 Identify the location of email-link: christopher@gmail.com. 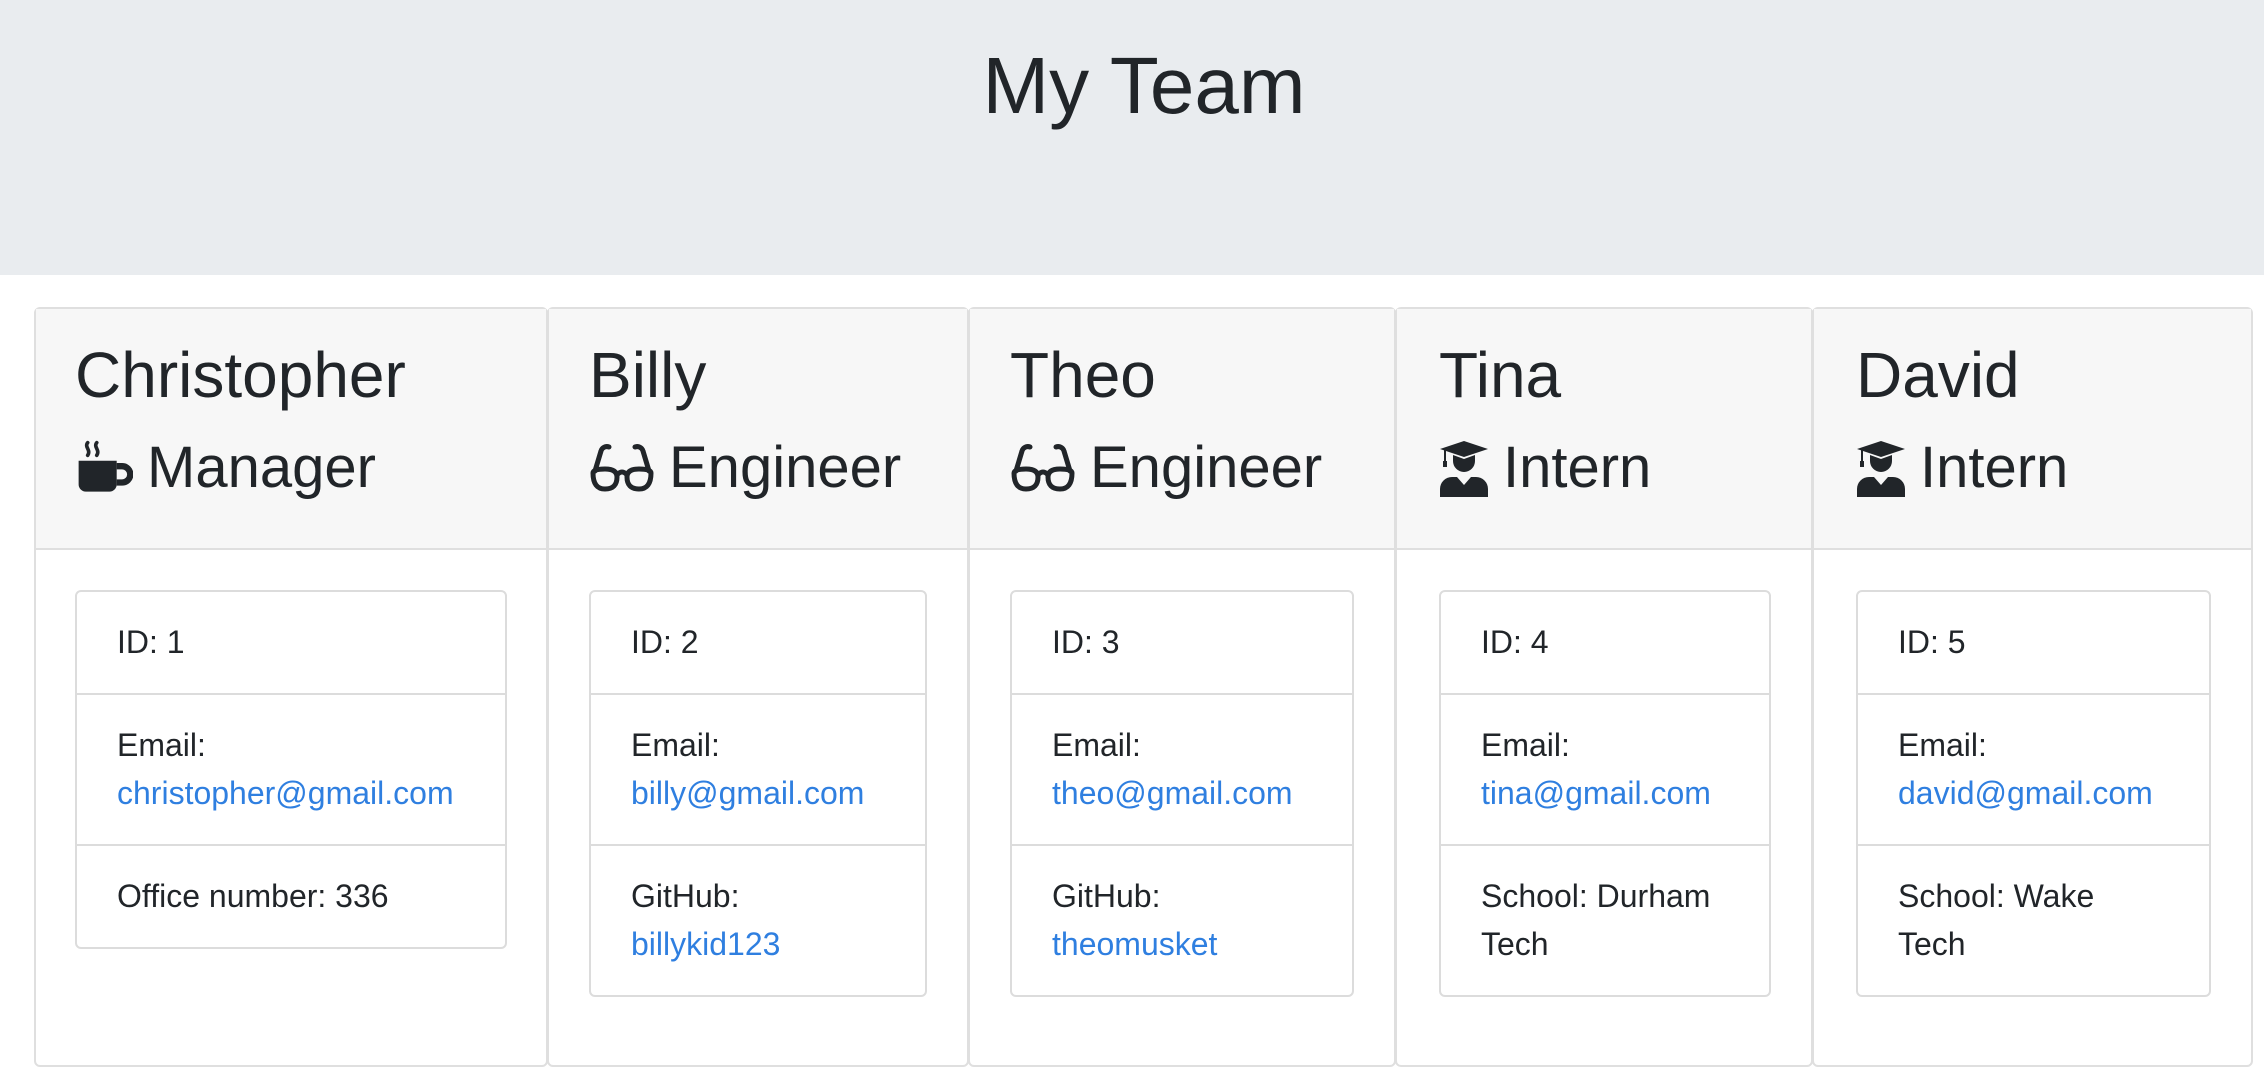
(291, 793).